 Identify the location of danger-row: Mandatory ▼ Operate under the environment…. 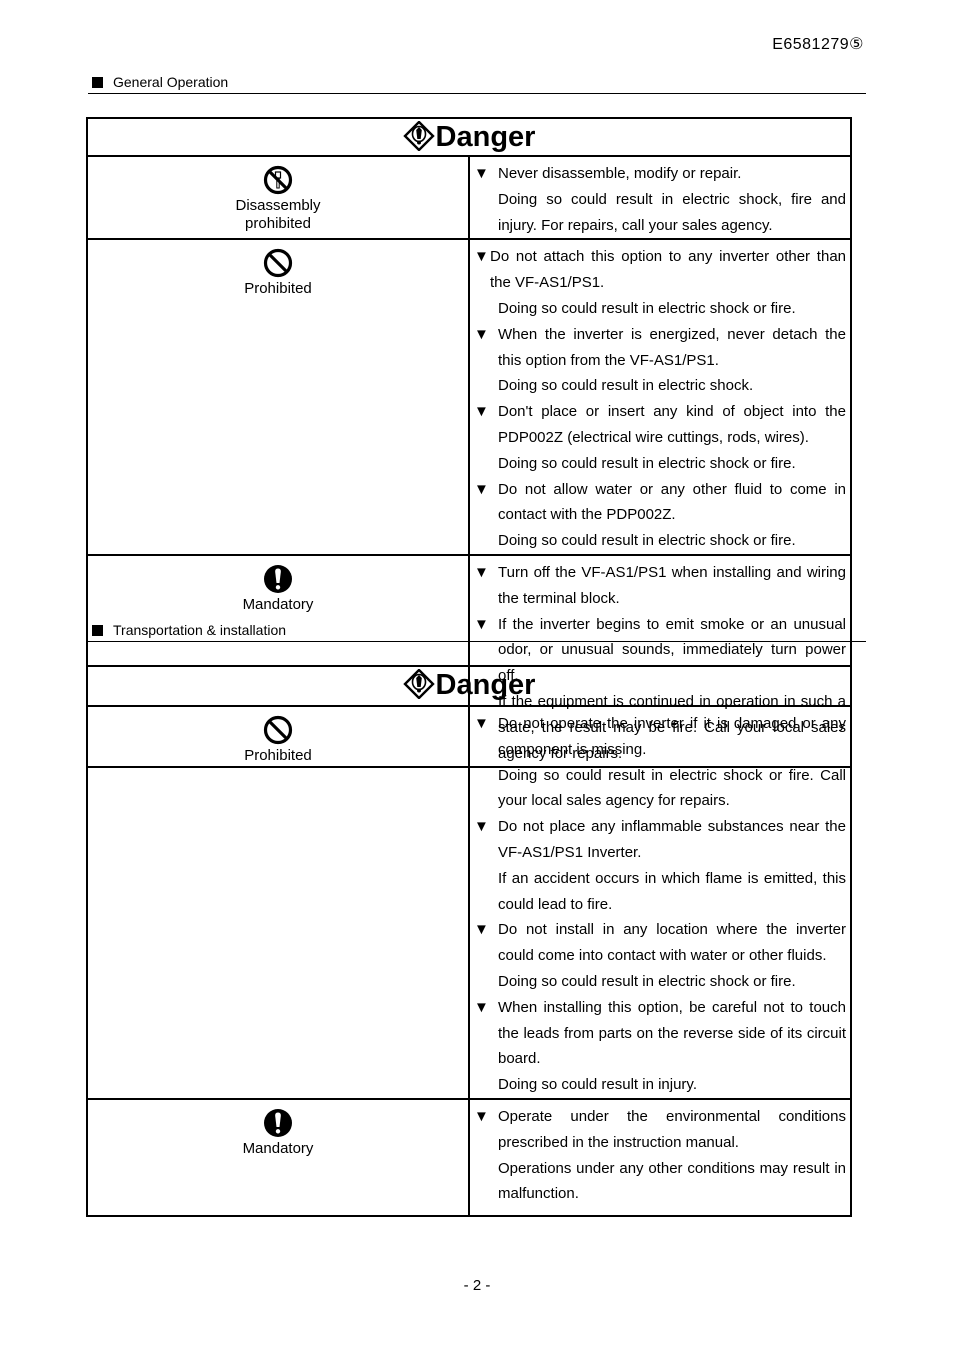
(469, 1157).